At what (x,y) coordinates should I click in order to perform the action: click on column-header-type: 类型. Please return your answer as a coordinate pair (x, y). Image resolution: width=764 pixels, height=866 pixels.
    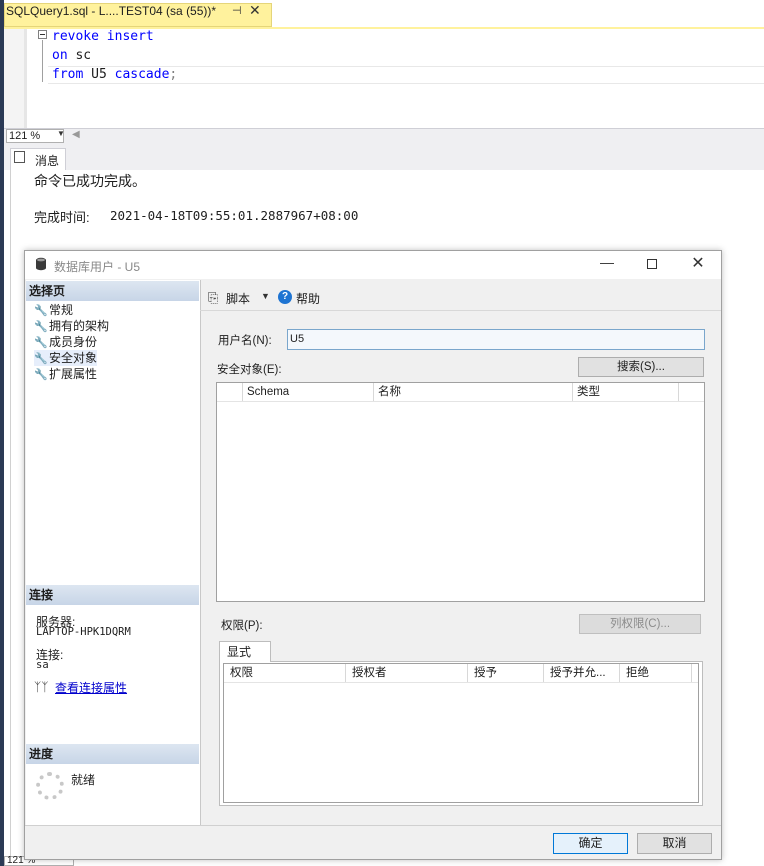
    Looking at the image, I should click on (626, 392).